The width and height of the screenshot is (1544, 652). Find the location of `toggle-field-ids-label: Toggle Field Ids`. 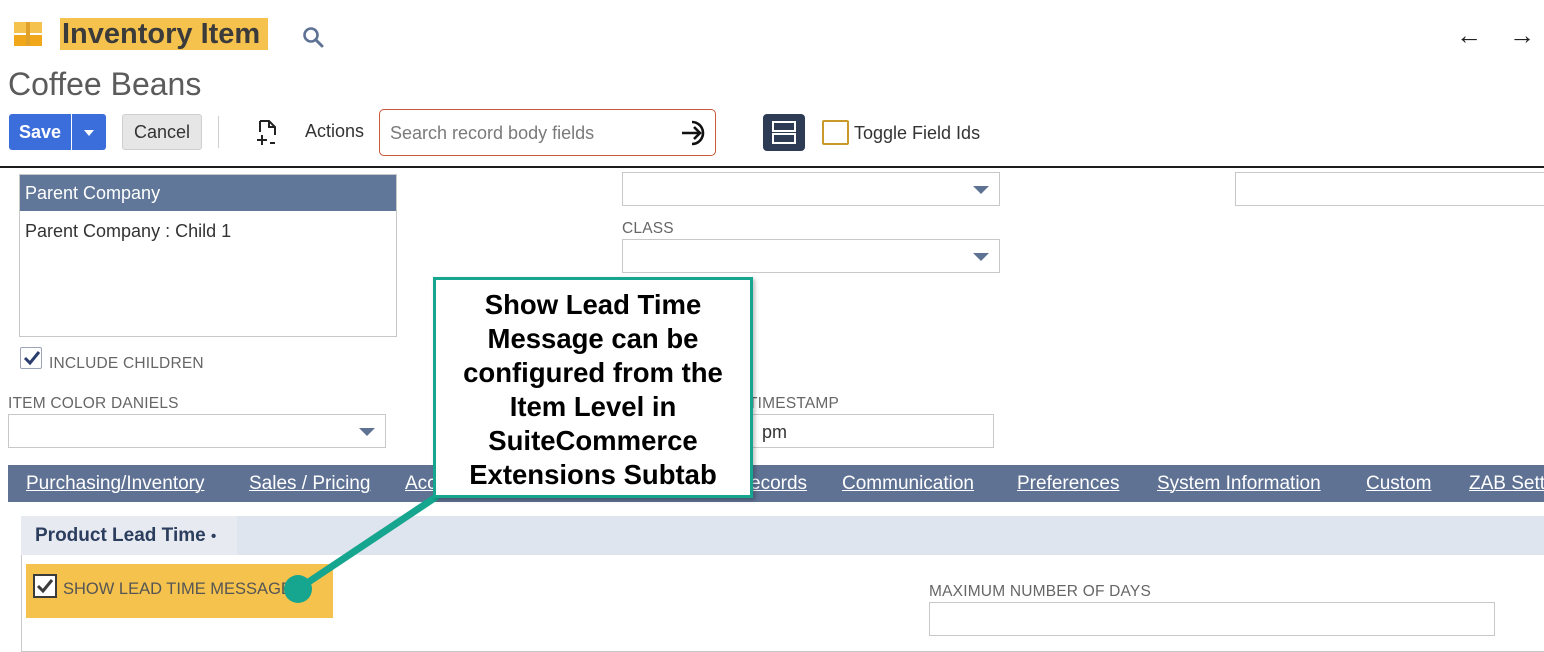

toggle-field-ids-label: Toggle Field Ids is located at coordinates (917, 133).